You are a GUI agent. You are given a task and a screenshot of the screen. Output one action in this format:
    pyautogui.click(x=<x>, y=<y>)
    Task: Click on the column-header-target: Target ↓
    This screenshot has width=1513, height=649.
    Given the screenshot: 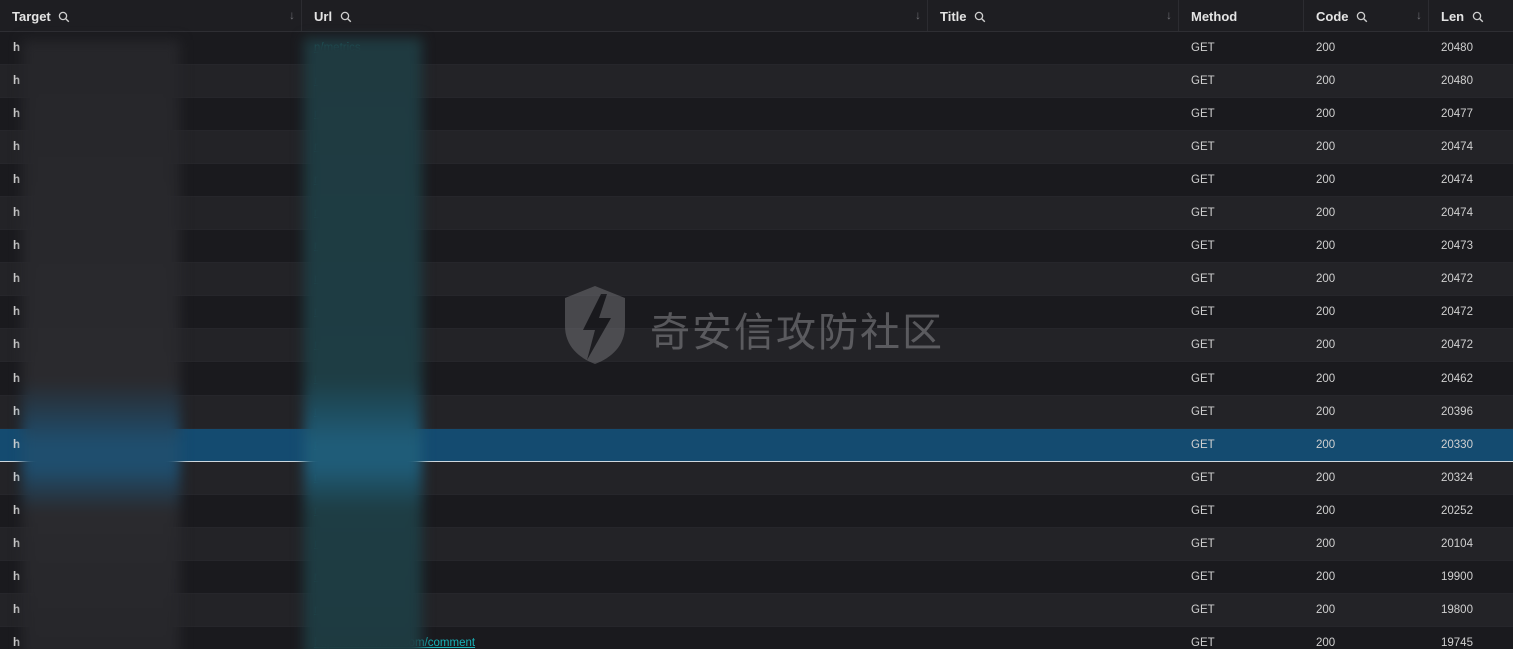 What is the action you would take?
    pyautogui.click(x=151, y=15)
    